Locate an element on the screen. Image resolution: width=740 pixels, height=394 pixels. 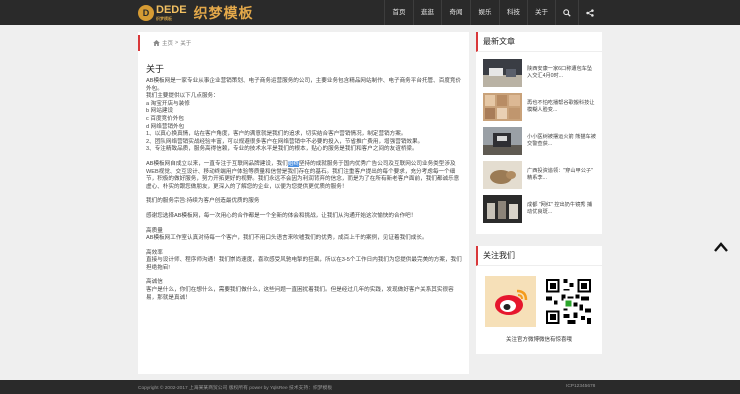
nav-item-home: 首页 is located at coordinates (398, 12).